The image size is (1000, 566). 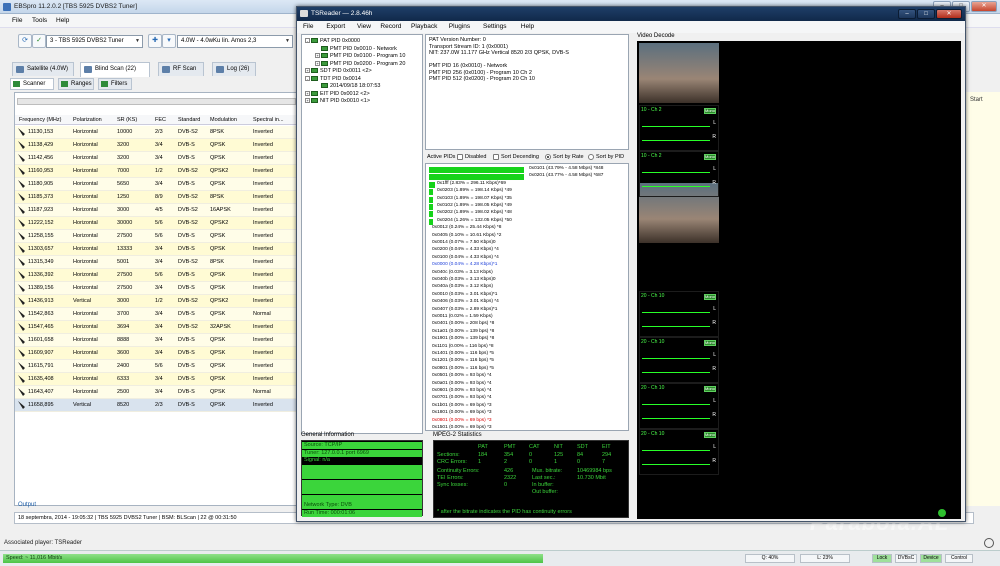 What do you see at coordinates (169, 41) in the screenshot?
I see `tune-icon: ▾` at bounding box center [169, 41].